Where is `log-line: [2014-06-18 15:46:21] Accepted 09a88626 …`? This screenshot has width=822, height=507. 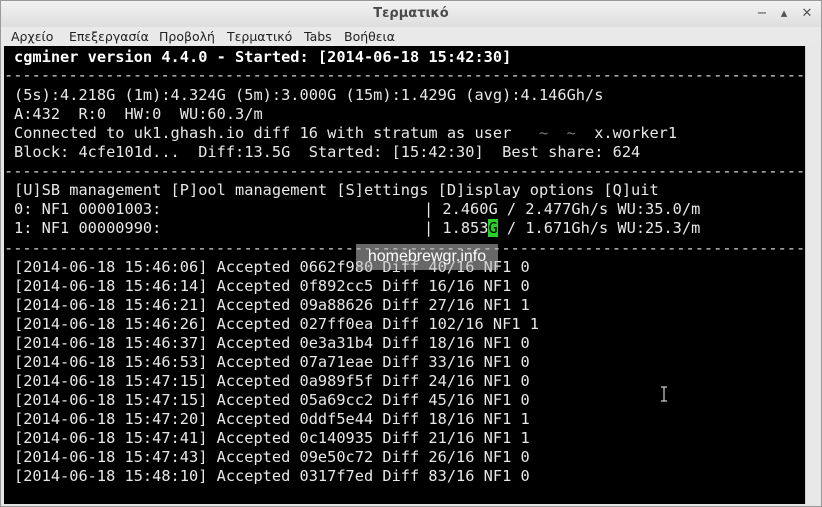
log-line: [2014-06-18 15:46:21] Accepted 09a88626 … is located at coordinates (272, 305).